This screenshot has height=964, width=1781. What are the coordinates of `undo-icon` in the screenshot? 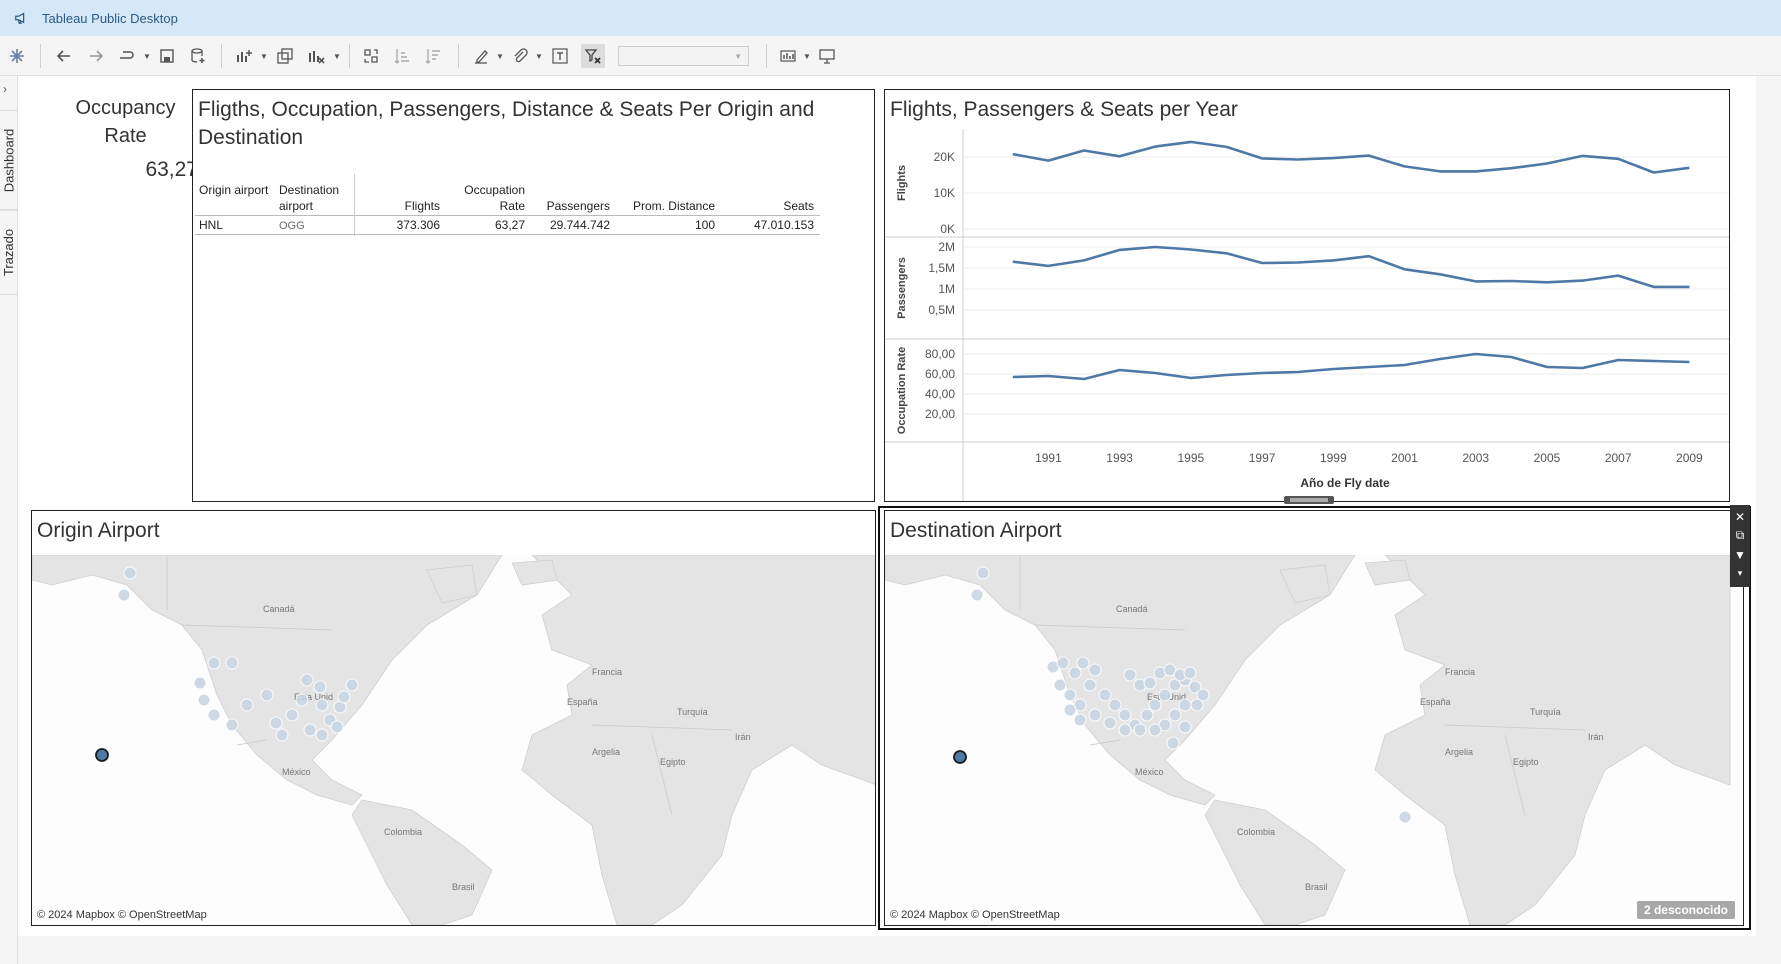 It's located at (64, 56).